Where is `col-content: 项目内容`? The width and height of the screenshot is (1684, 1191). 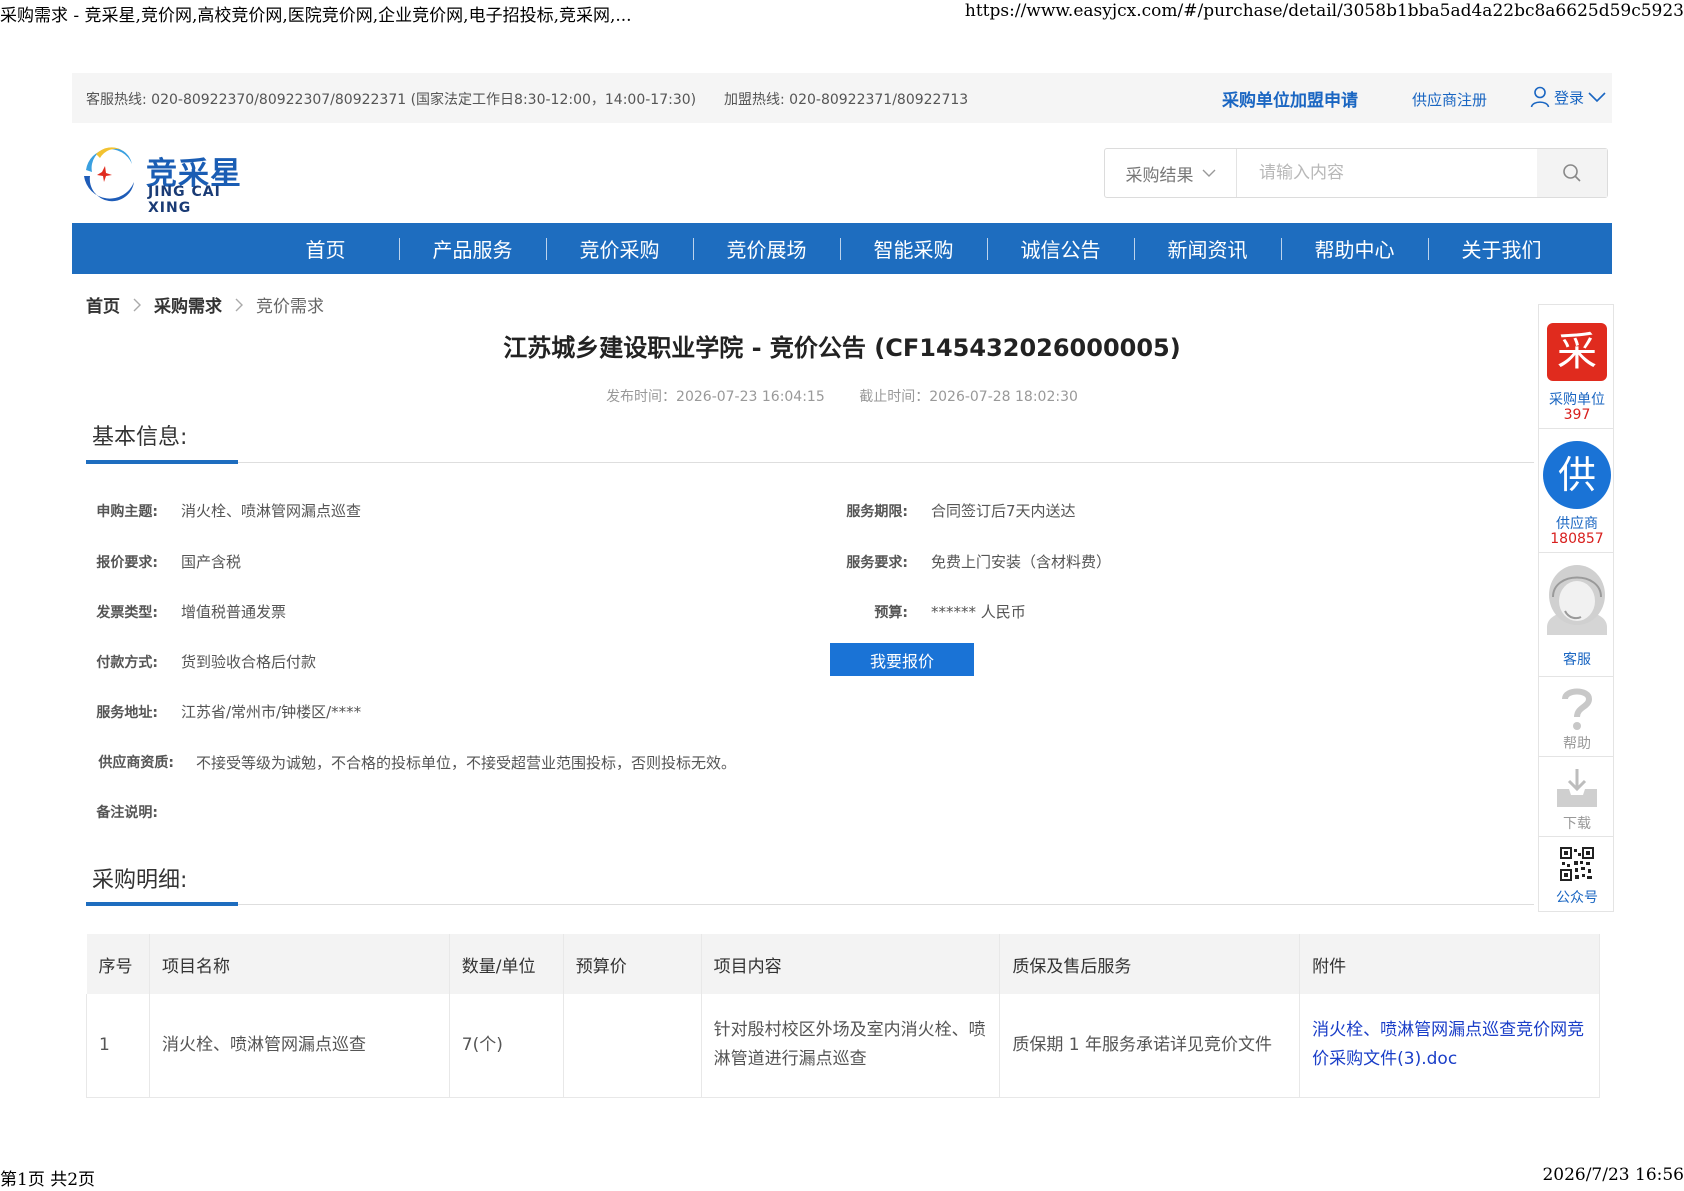
col-content: 项目内容 is located at coordinates (851, 964).